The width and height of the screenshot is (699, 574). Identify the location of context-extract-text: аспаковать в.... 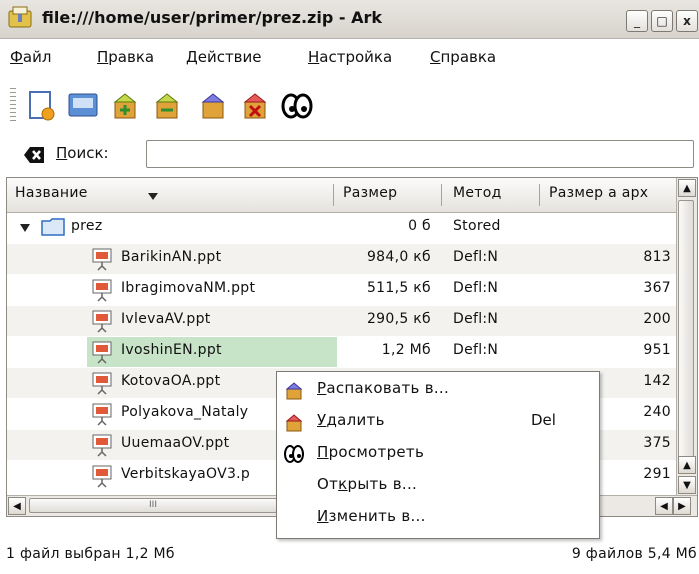
(388, 388).